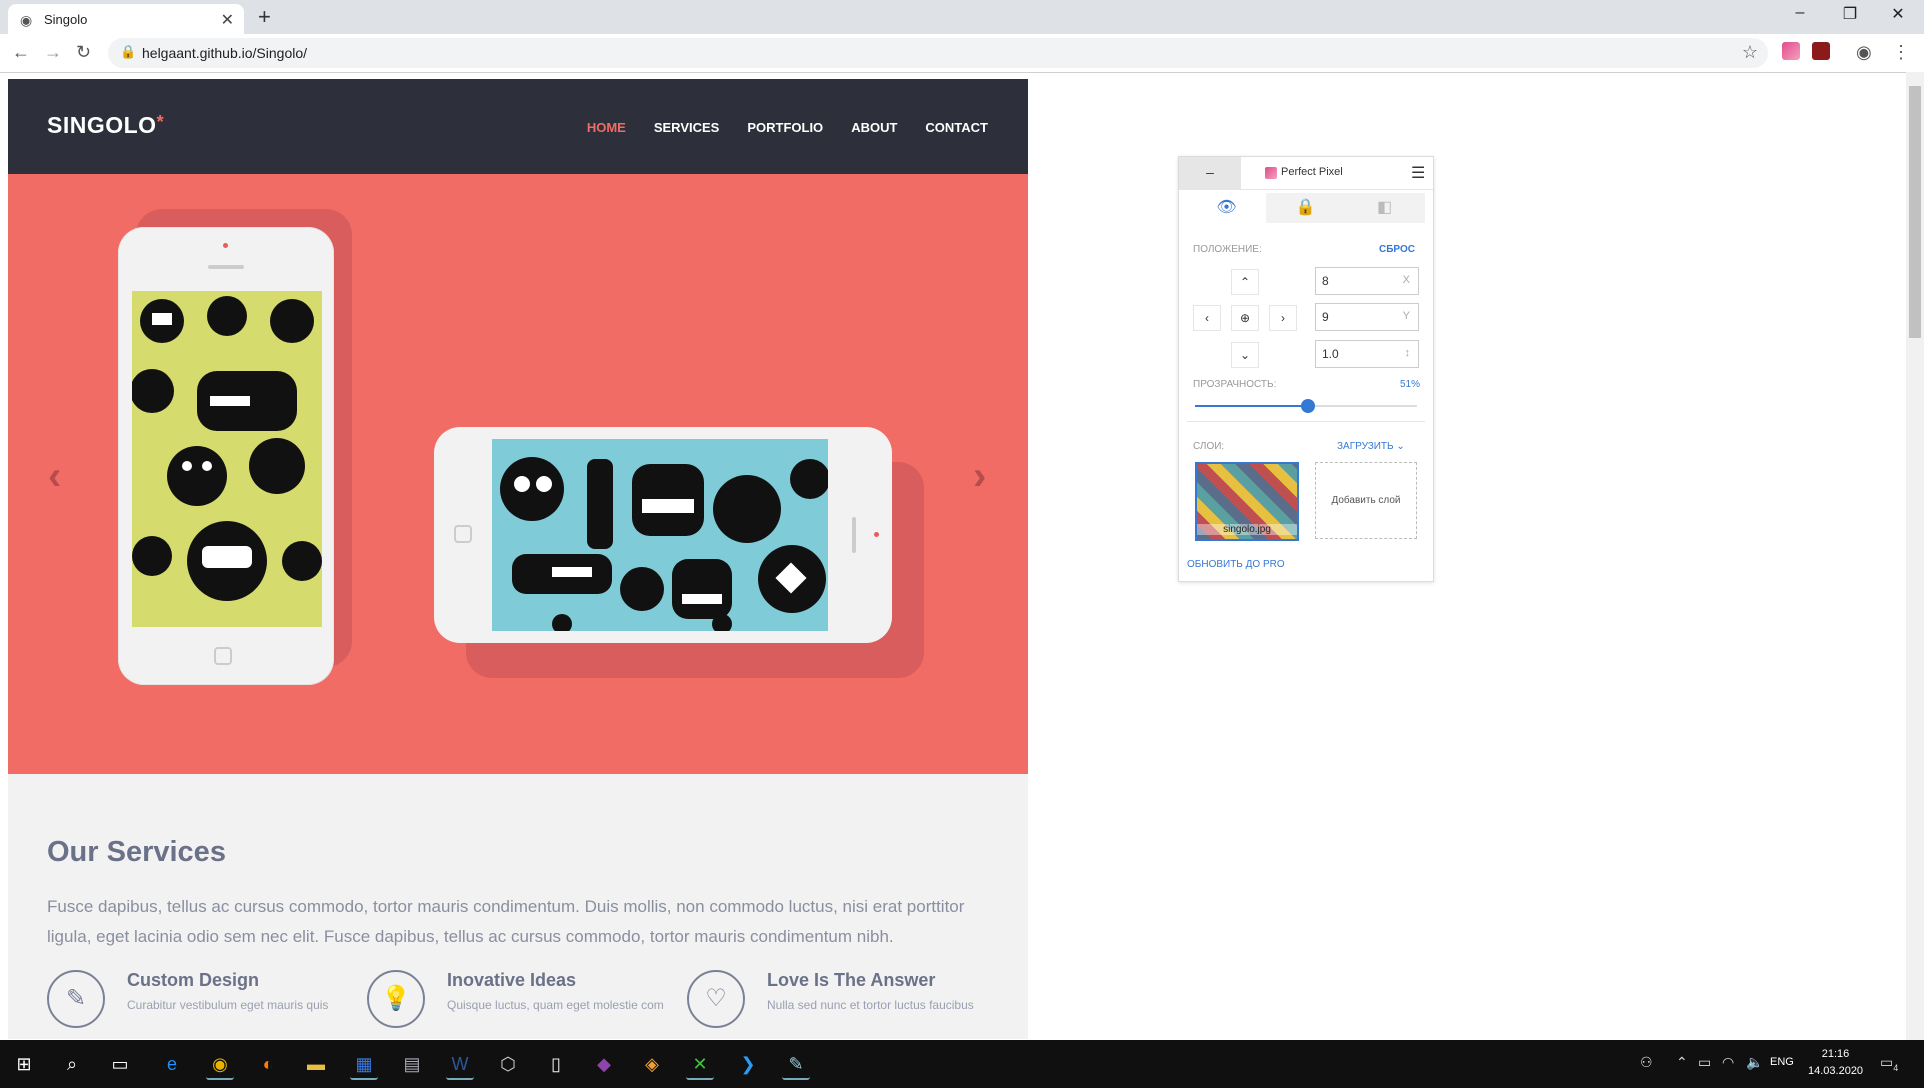  What do you see at coordinates (1227, 249) in the screenshot?
I see `position-label: ПОЛОЖЕНИЕ:` at bounding box center [1227, 249].